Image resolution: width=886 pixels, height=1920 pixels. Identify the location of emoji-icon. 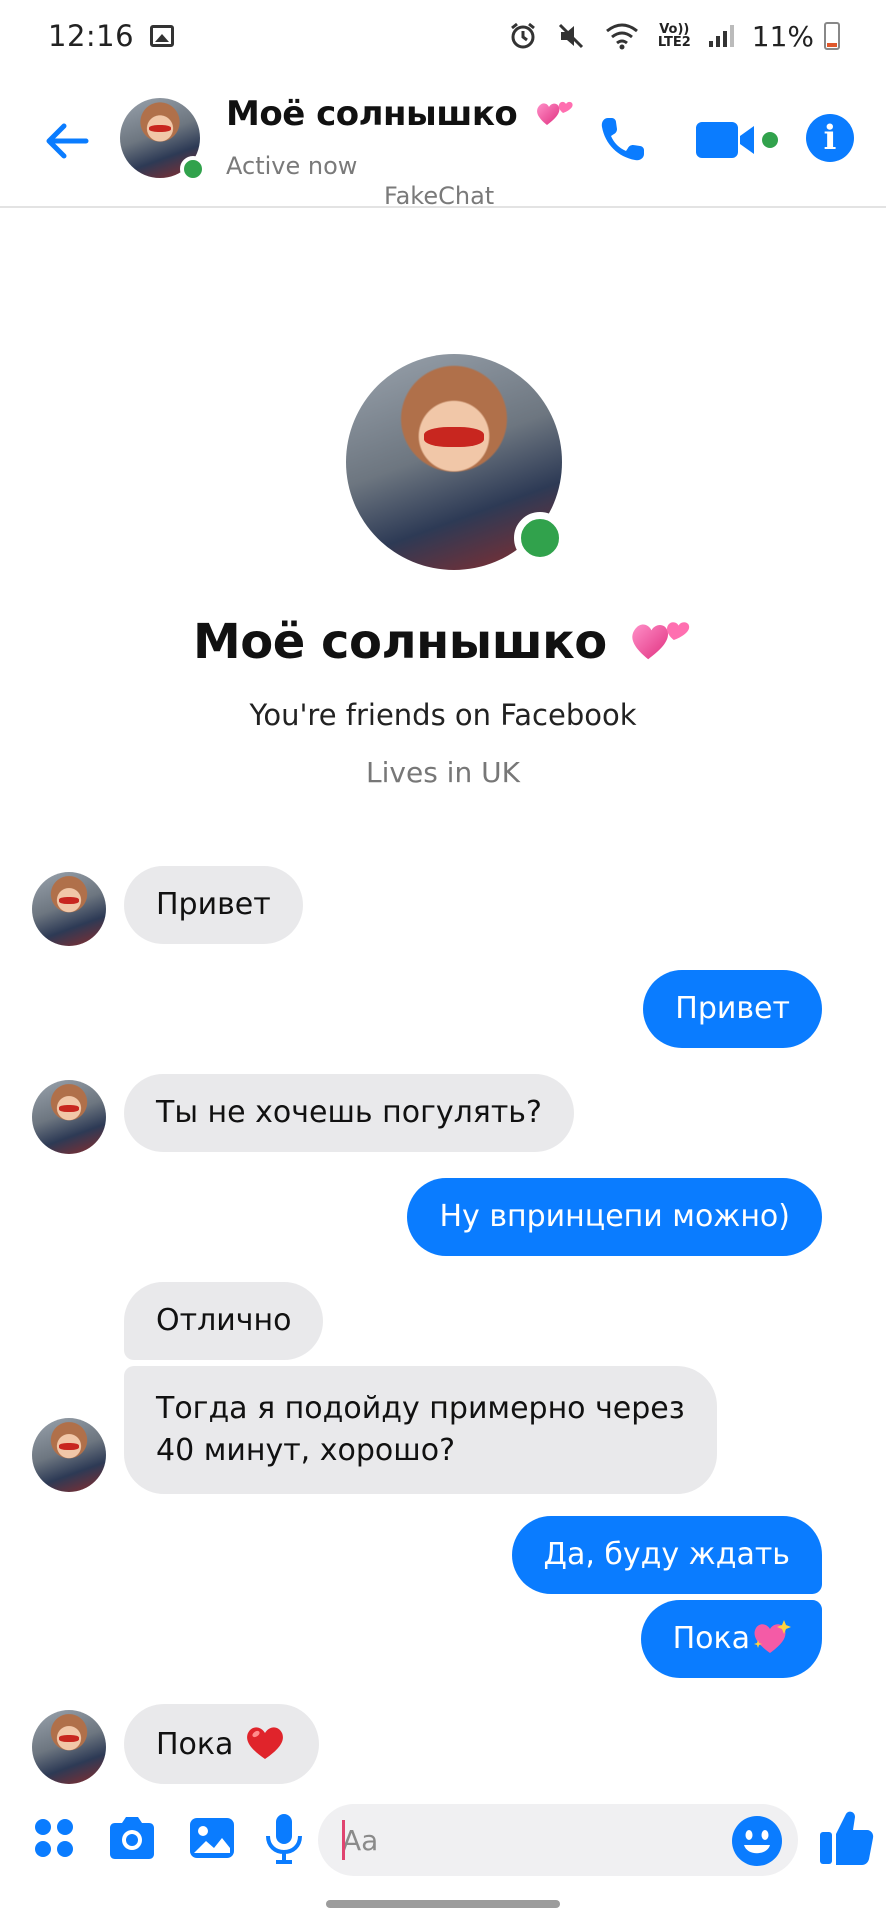
(757, 1841).